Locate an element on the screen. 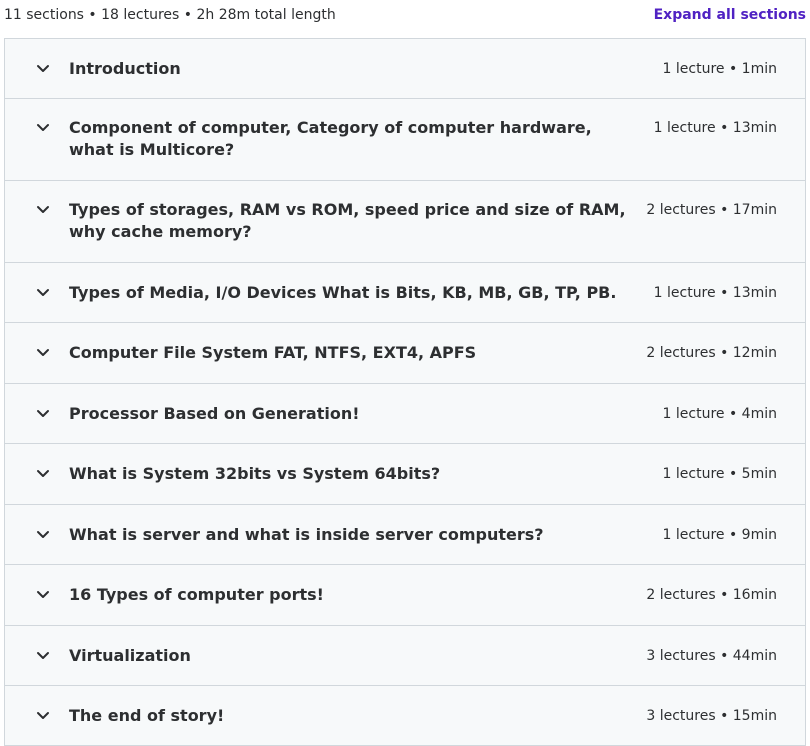 The image size is (810, 746). section-title: 16 Types of computer ports! is located at coordinates (196, 594).